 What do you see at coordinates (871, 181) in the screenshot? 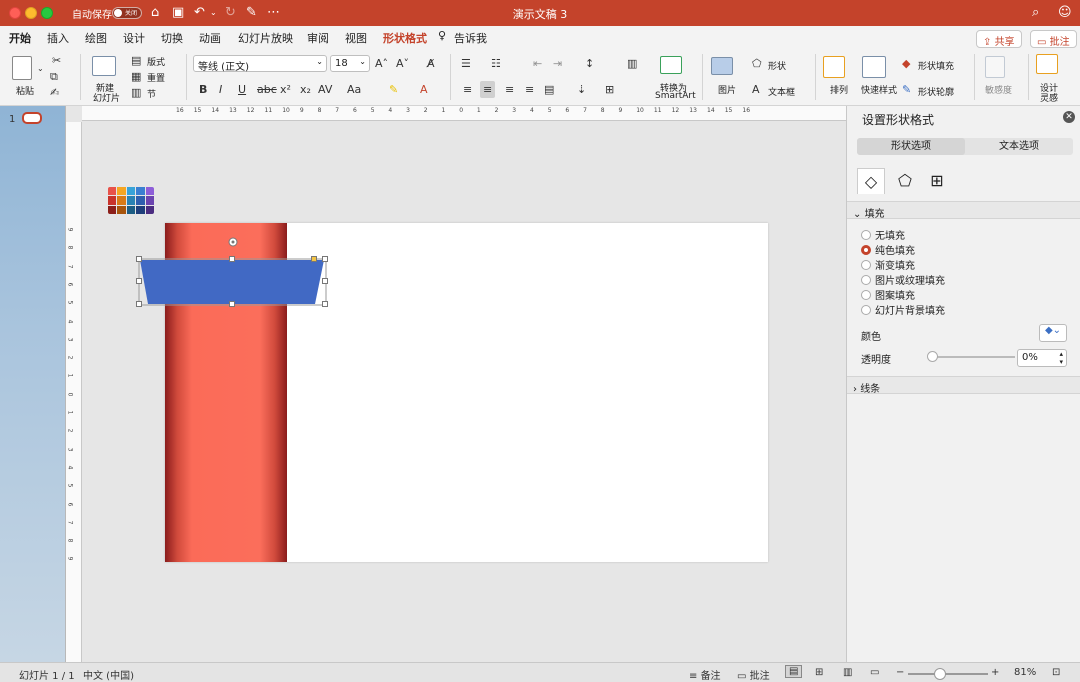
I see `fill-line-icon: ◇` at bounding box center [871, 181].